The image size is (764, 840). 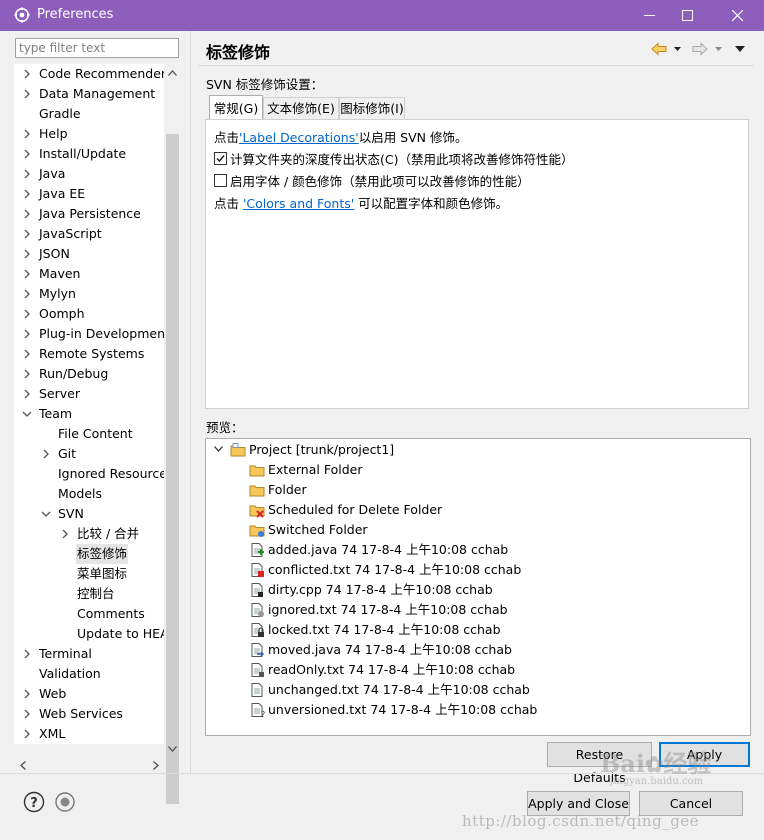 What do you see at coordinates (220, 158) in the screenshot?
I see `compute-deep-status-checkbox` at bounding box center [220, 158].